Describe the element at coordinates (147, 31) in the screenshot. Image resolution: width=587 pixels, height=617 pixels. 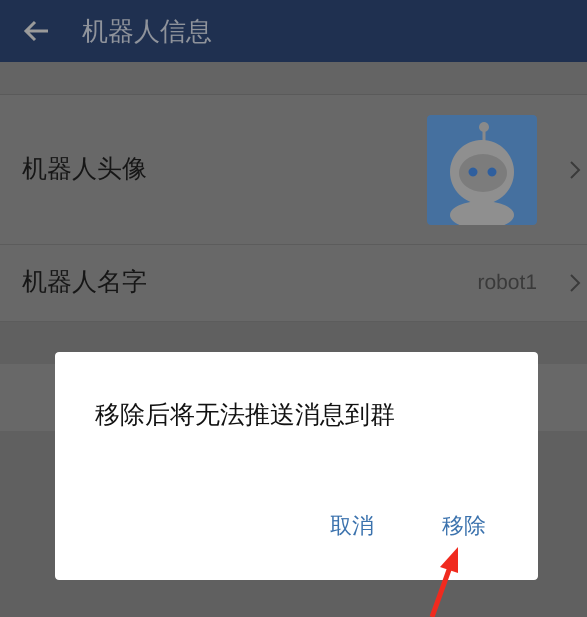
I see `header-title: 机器人信息` at that location.